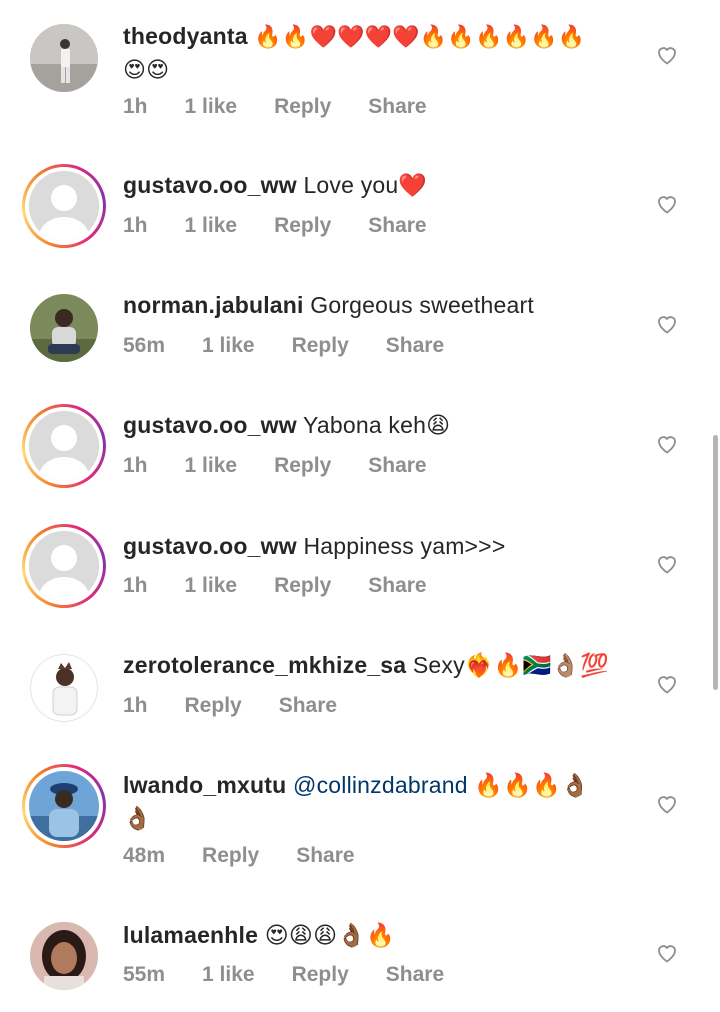  What do you see at coordinates (144, 855) in the screenshot?
I see `comment-time: 48m` at bounding box center [144, 855].